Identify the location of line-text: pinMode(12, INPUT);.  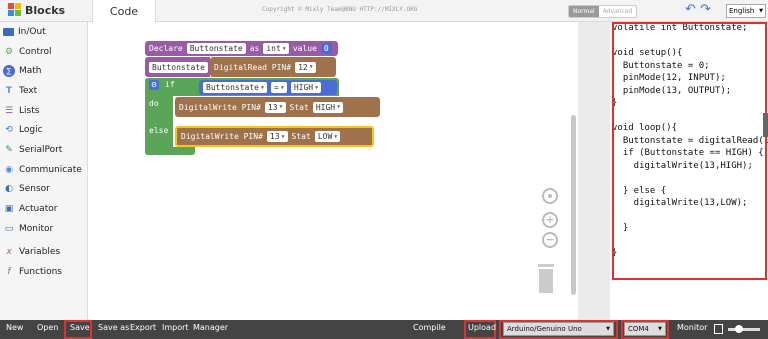
(669, 78).